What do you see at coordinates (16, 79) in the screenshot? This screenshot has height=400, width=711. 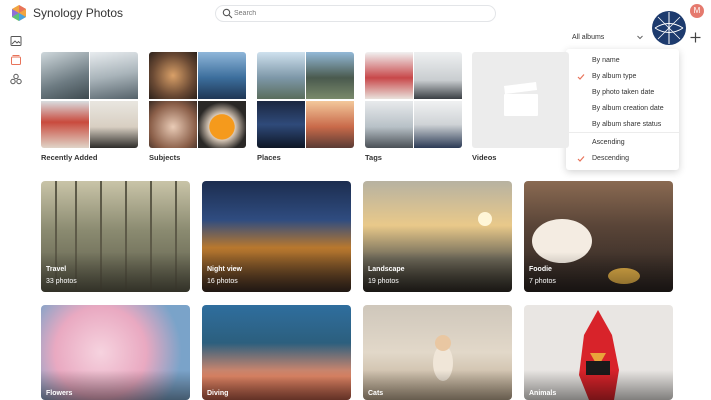 I see `shared-nav-icon` at bounding box center [16, 79].